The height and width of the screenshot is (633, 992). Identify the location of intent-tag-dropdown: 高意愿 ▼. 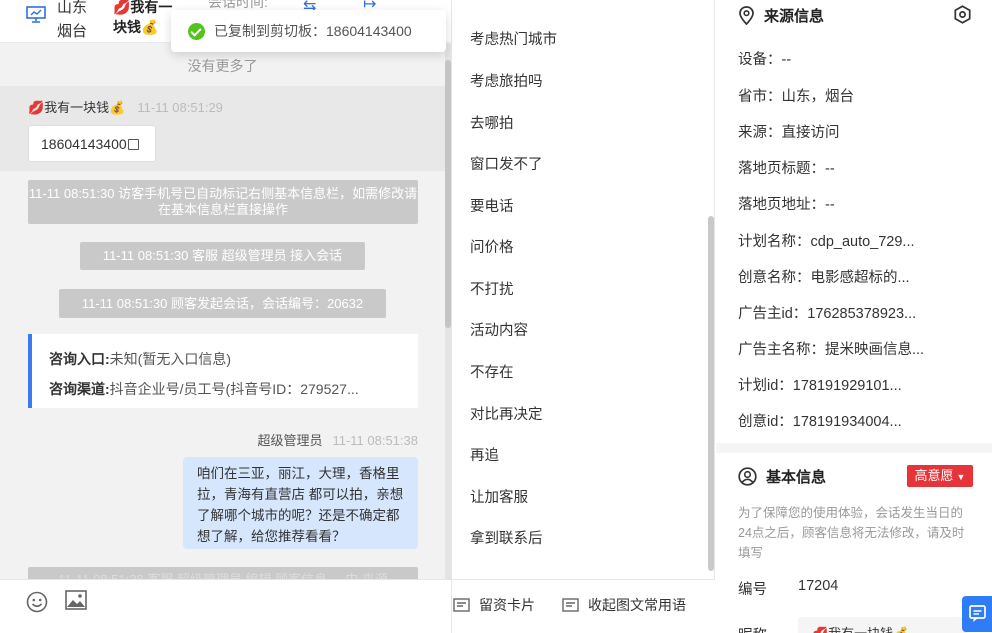
(940, 476).